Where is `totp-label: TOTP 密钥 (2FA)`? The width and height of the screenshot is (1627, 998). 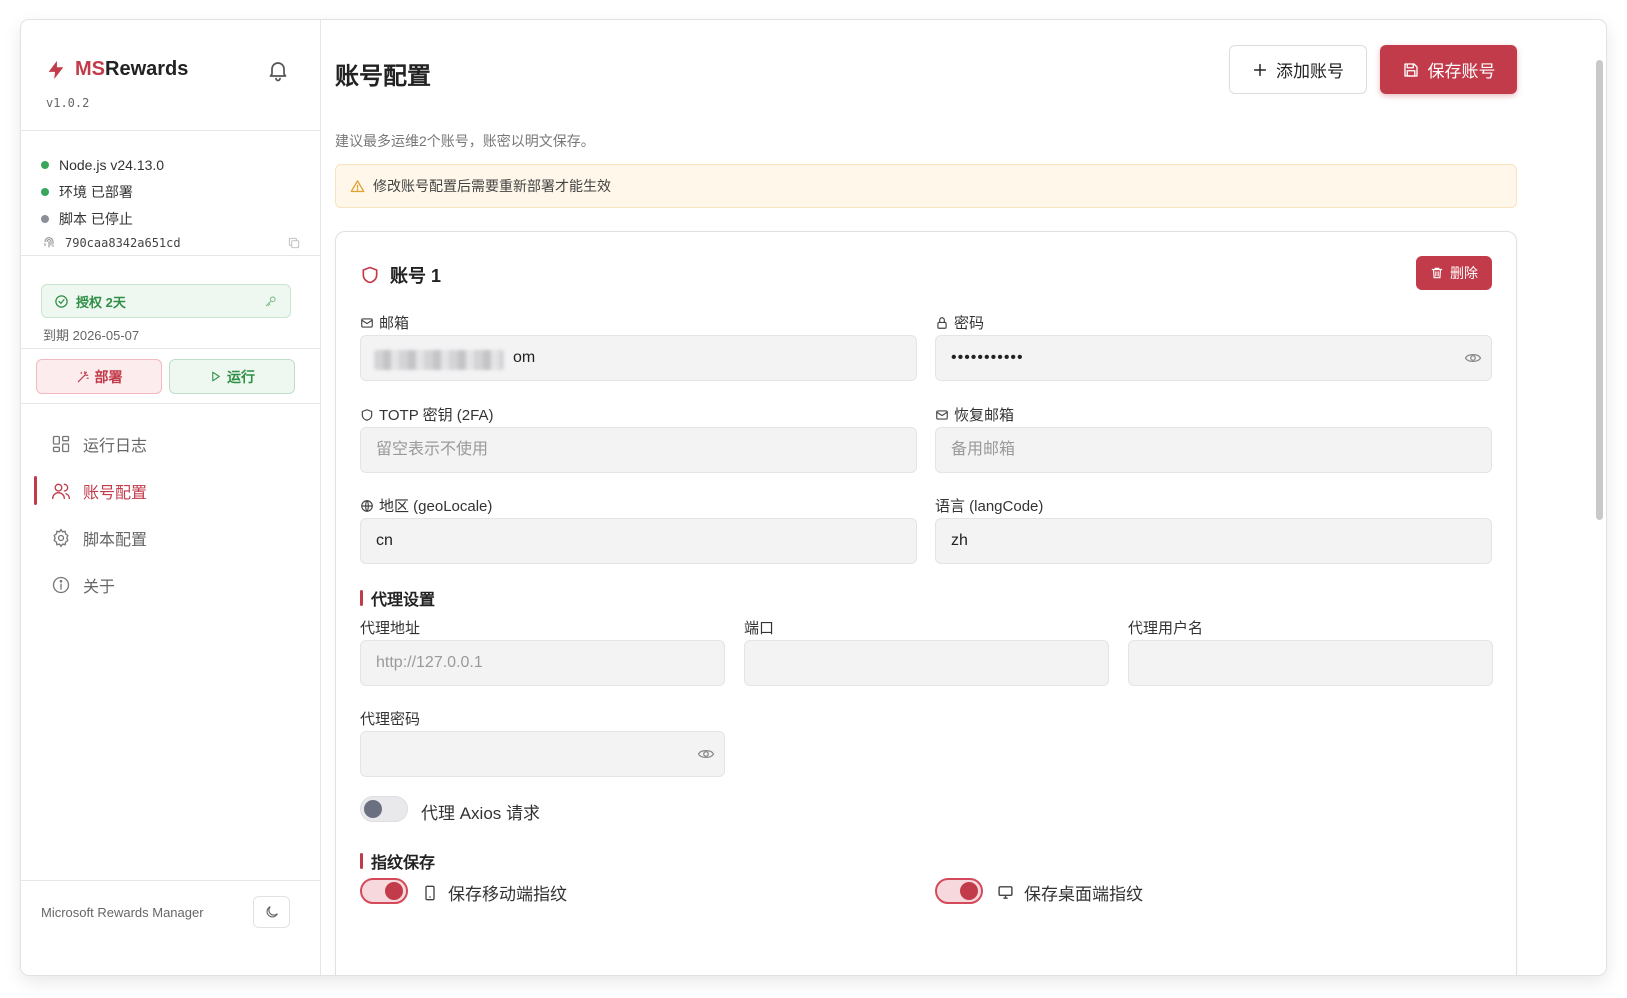 totp-label: TOTP 密钥 (2FA) is located at coordinates (426, 414).